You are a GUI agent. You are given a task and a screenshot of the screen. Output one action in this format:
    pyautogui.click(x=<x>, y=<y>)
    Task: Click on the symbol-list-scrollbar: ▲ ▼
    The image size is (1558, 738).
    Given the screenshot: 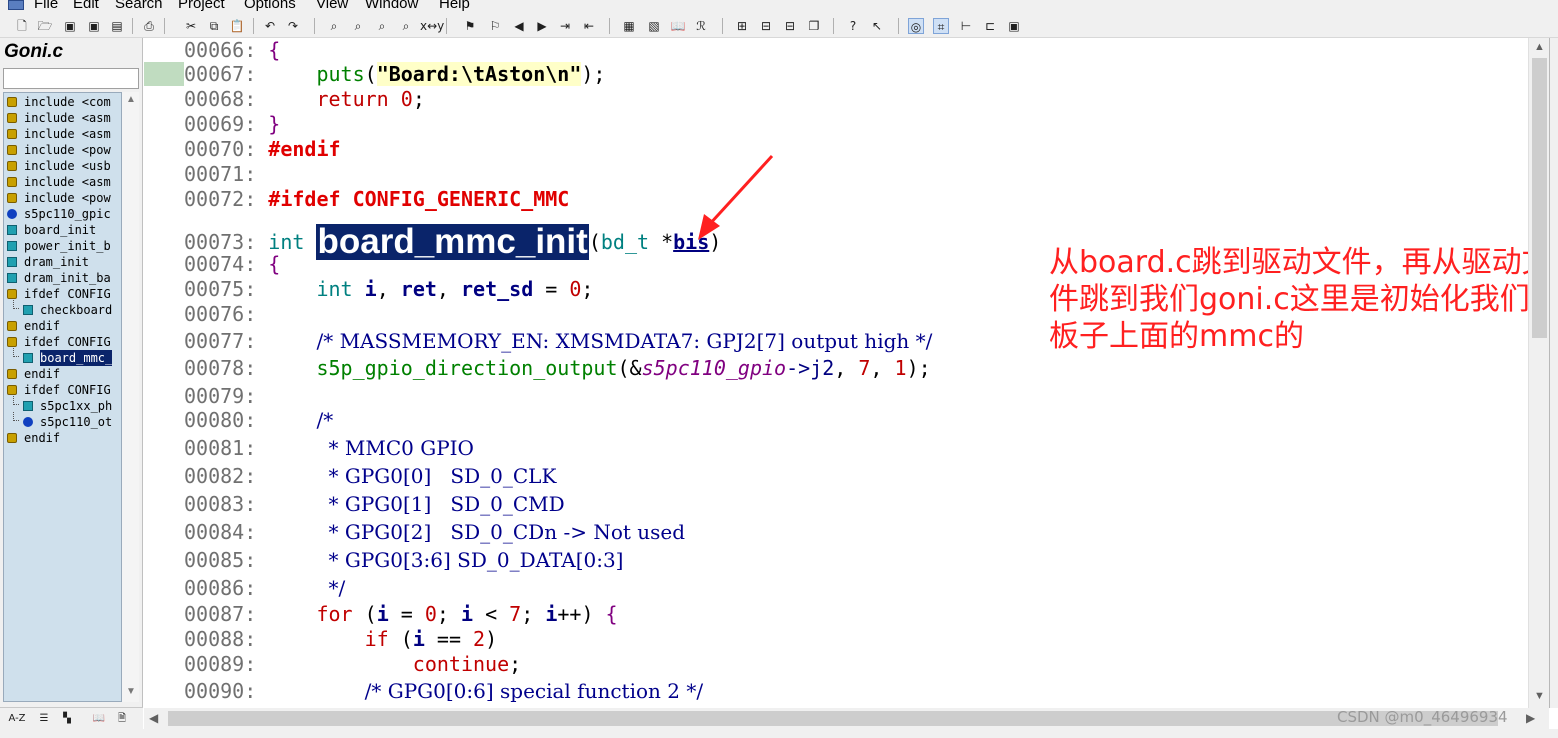 What is the action you would take?
    pyautogui.click(x=130, y=397)
    